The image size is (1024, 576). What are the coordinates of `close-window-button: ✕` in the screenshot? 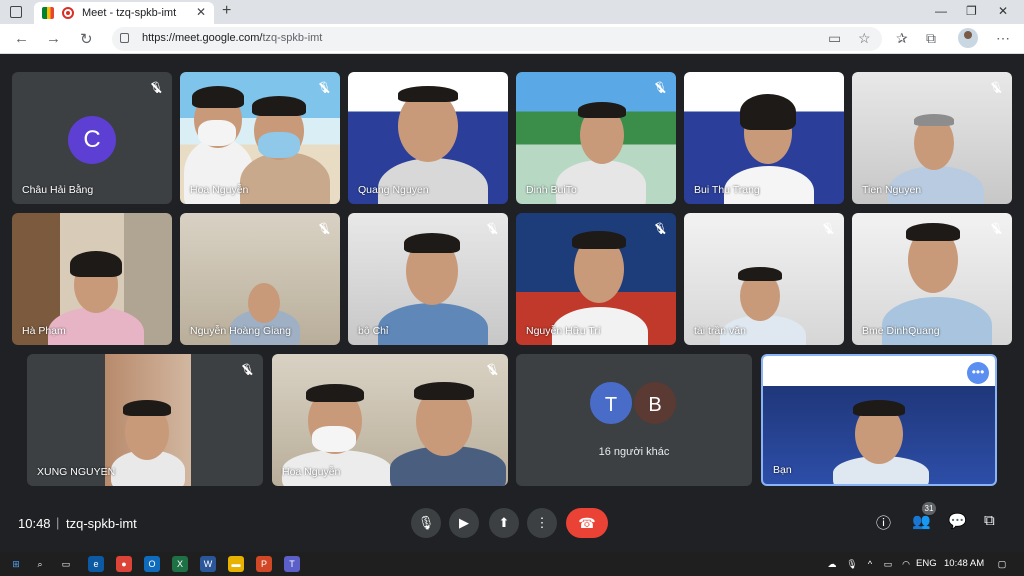 It's located at (1003, 11).